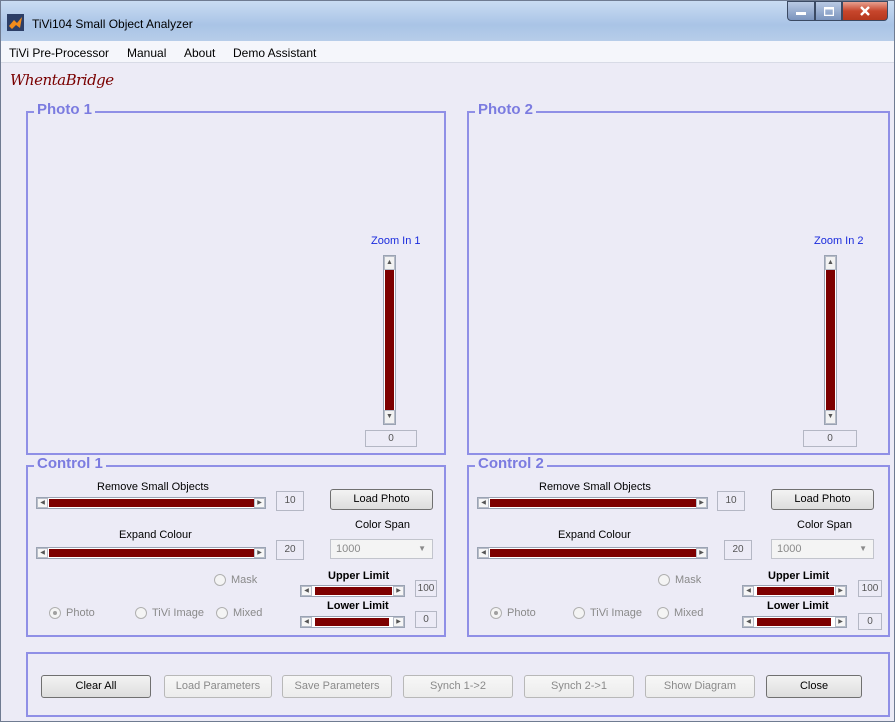  What do you see at coordinates (396, 241) in the screenshot?
I see `zoom-in-1-label: Zoom In 1` at bounding box center [396, 241].